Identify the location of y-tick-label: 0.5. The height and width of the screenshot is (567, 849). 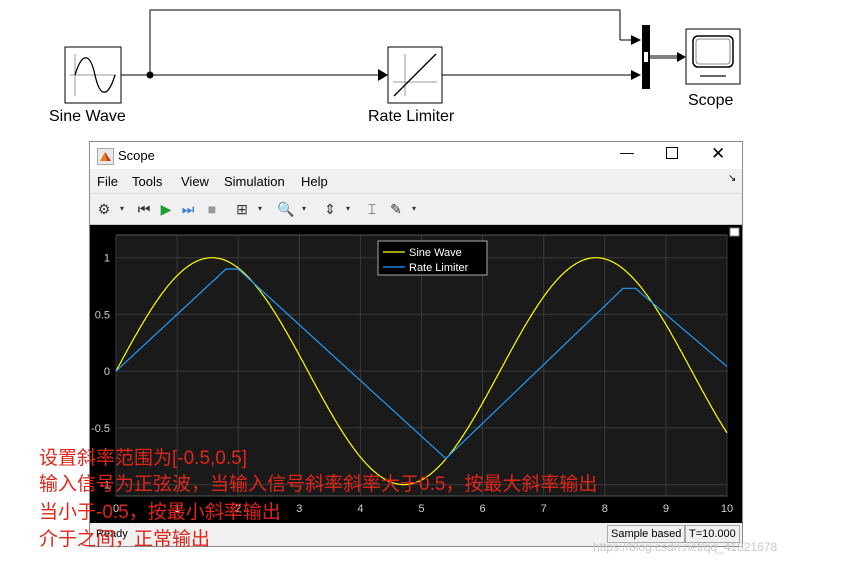
(102, 315).